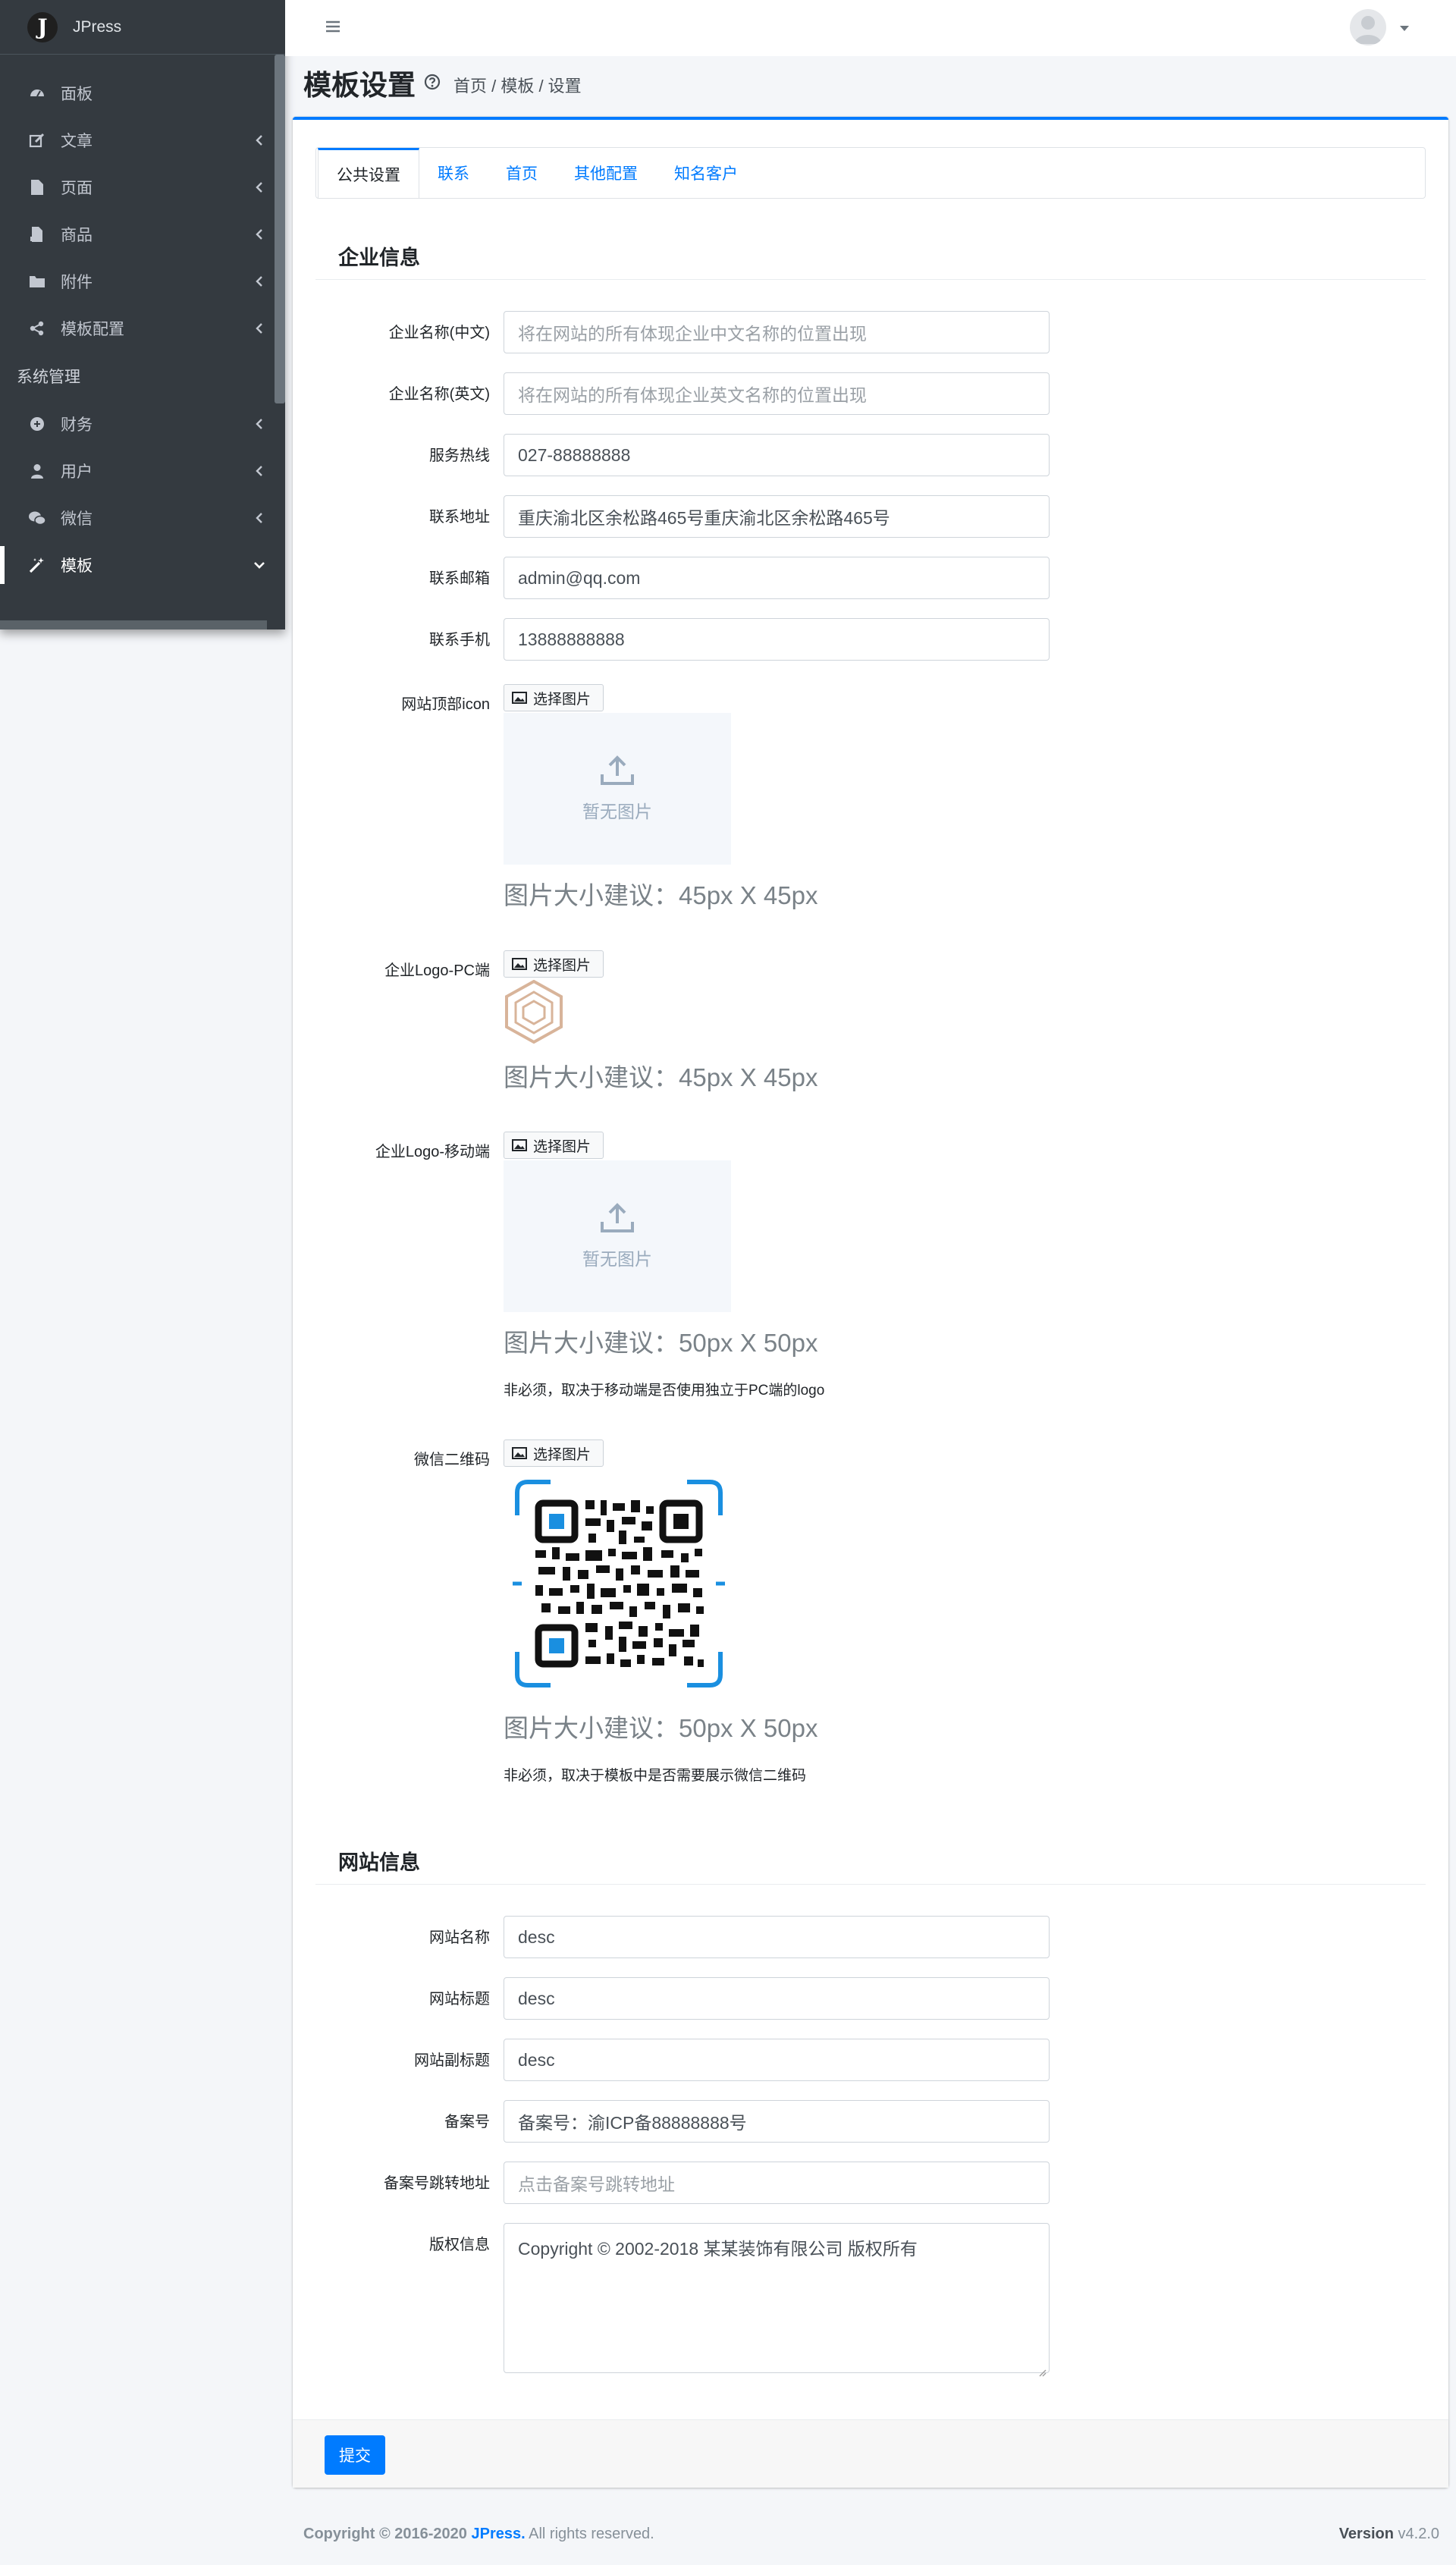 This screenshot has width=1456, height=2565. I want to click on footer-version-number: v4.2.0, so click(1418, 2534).